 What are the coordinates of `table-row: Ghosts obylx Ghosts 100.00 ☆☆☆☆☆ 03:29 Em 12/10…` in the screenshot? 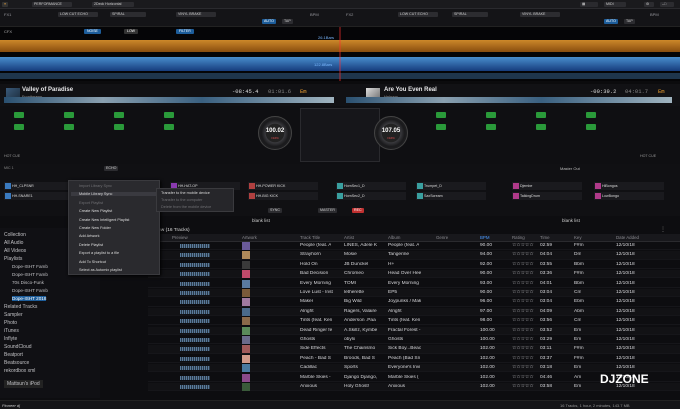 It's located at (414, 340).